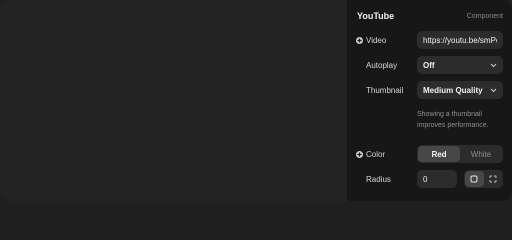 The image size is (512, 240). I want to click on add-video-icon, so click(359, 40).